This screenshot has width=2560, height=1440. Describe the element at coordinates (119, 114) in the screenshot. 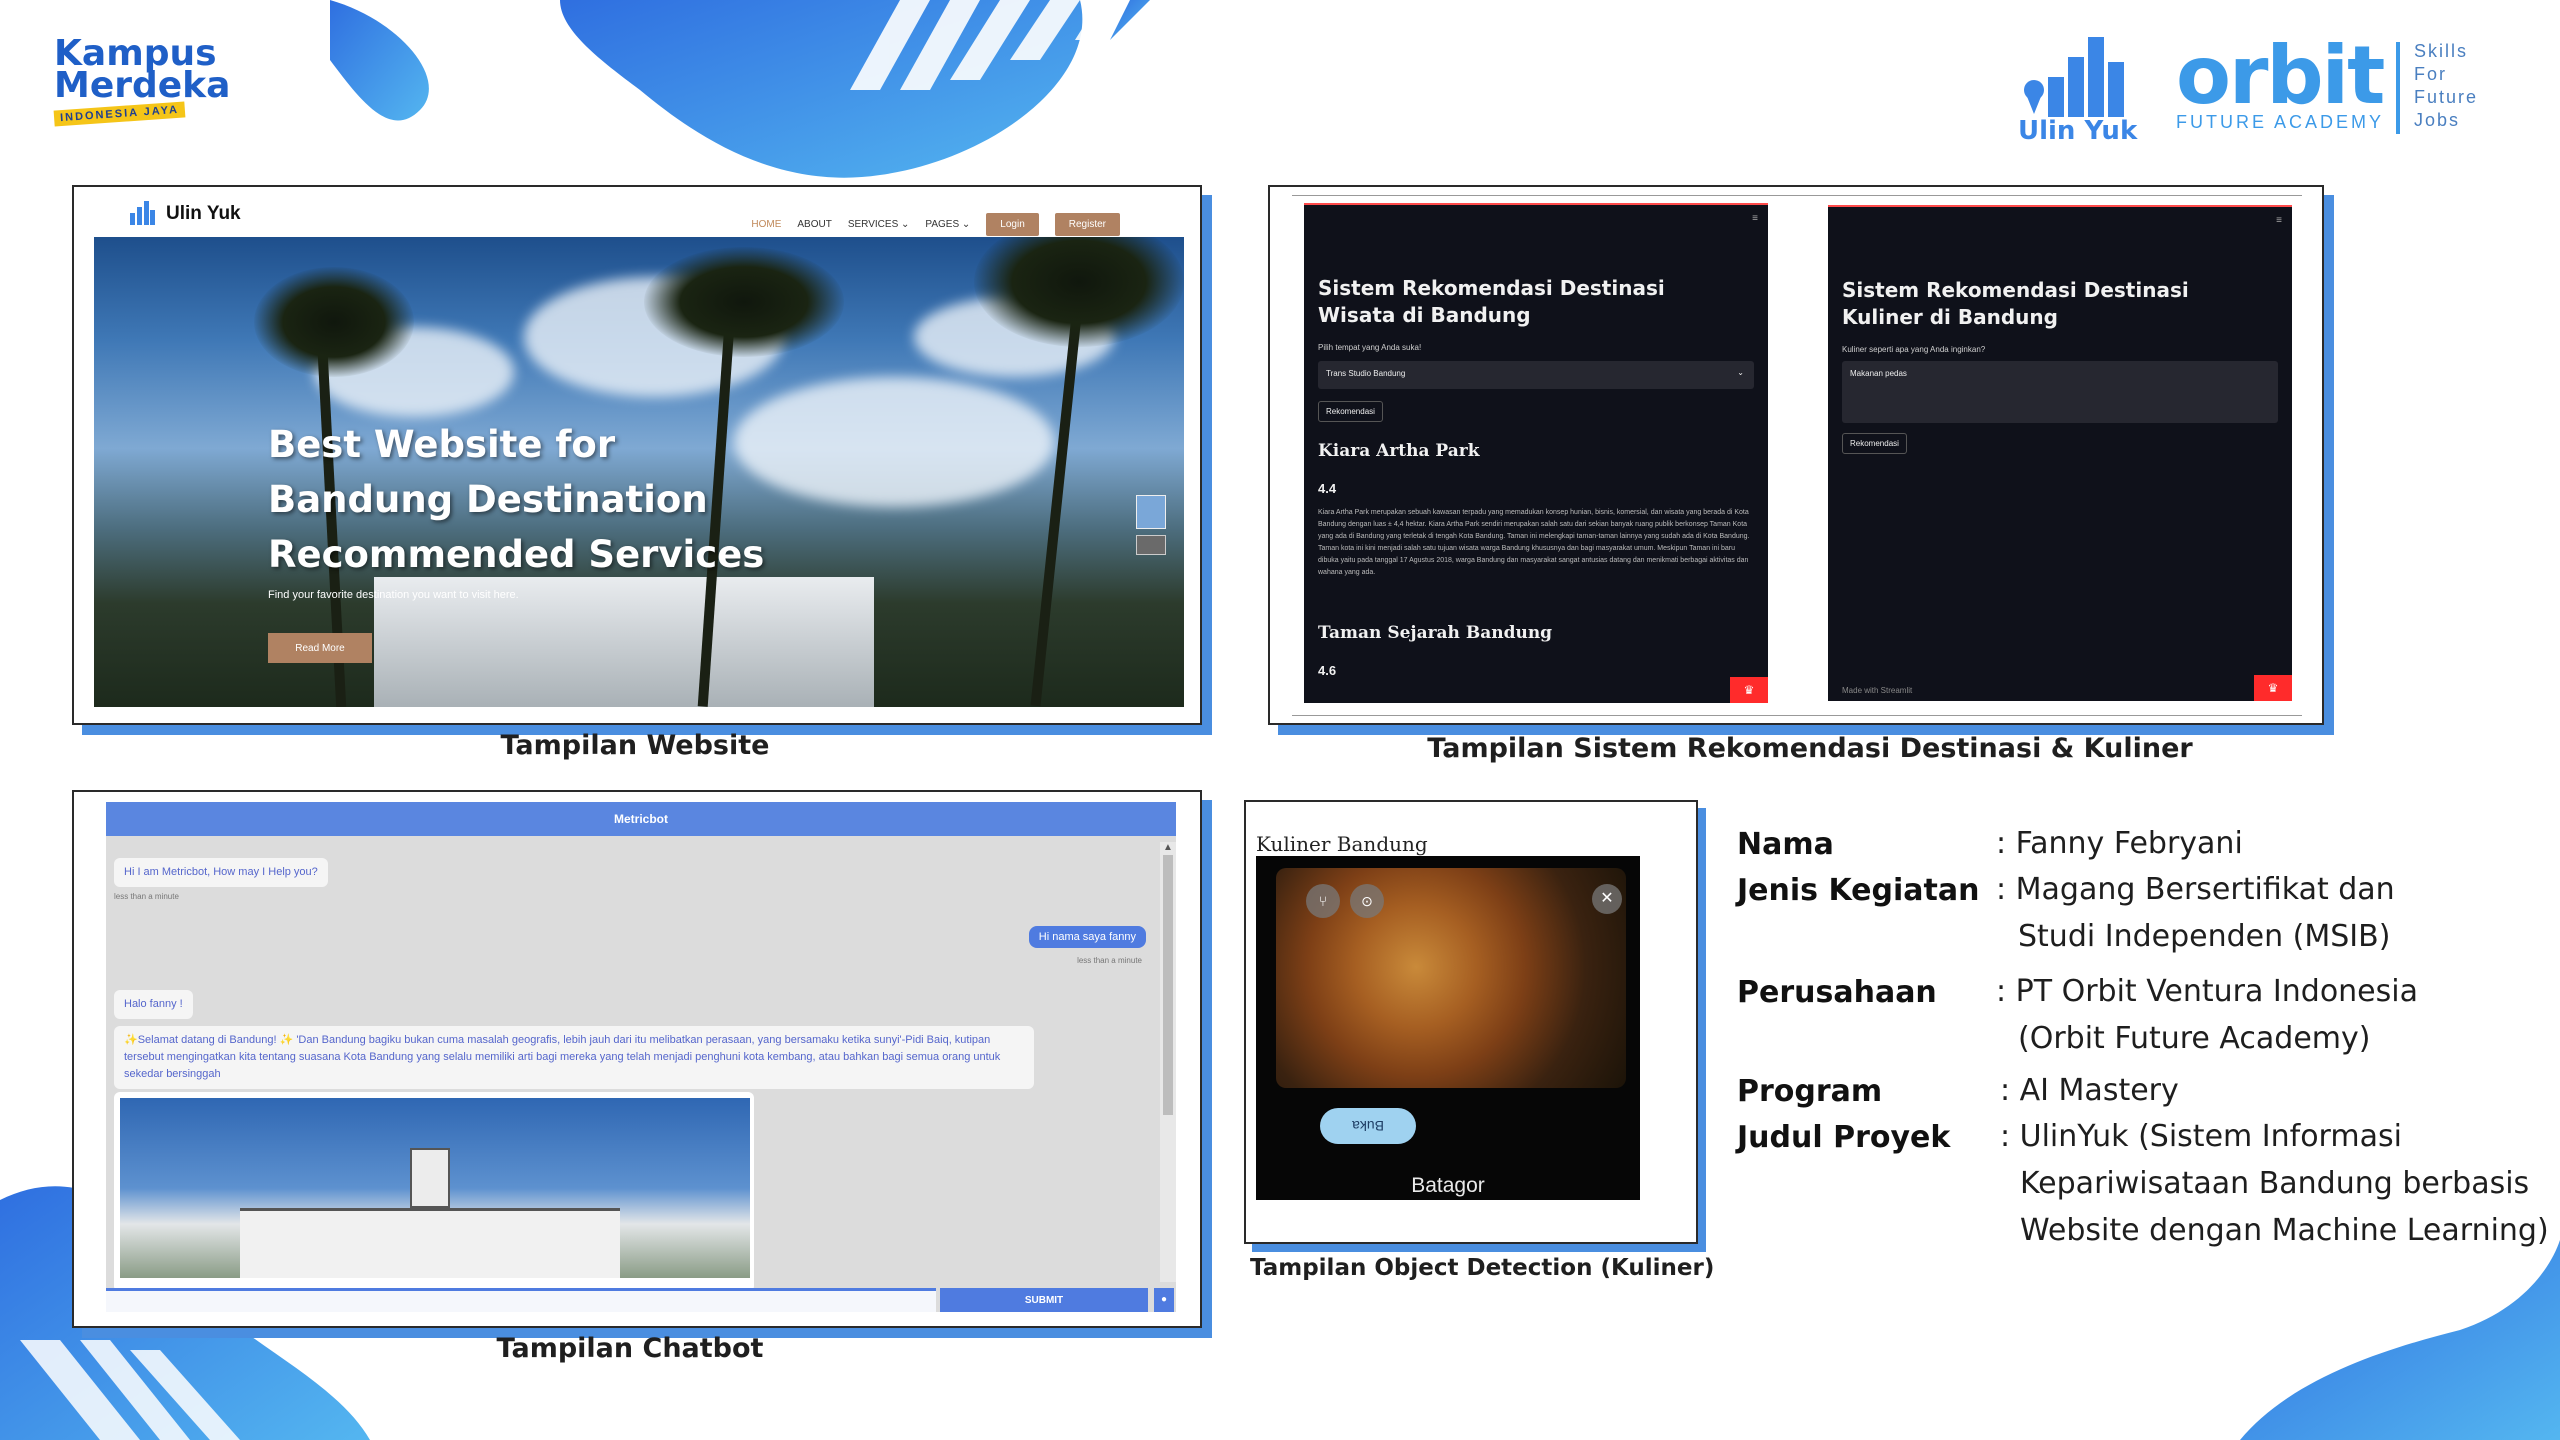

I see `kampus-logo-tag: INDONESIA JAYA` at that location.